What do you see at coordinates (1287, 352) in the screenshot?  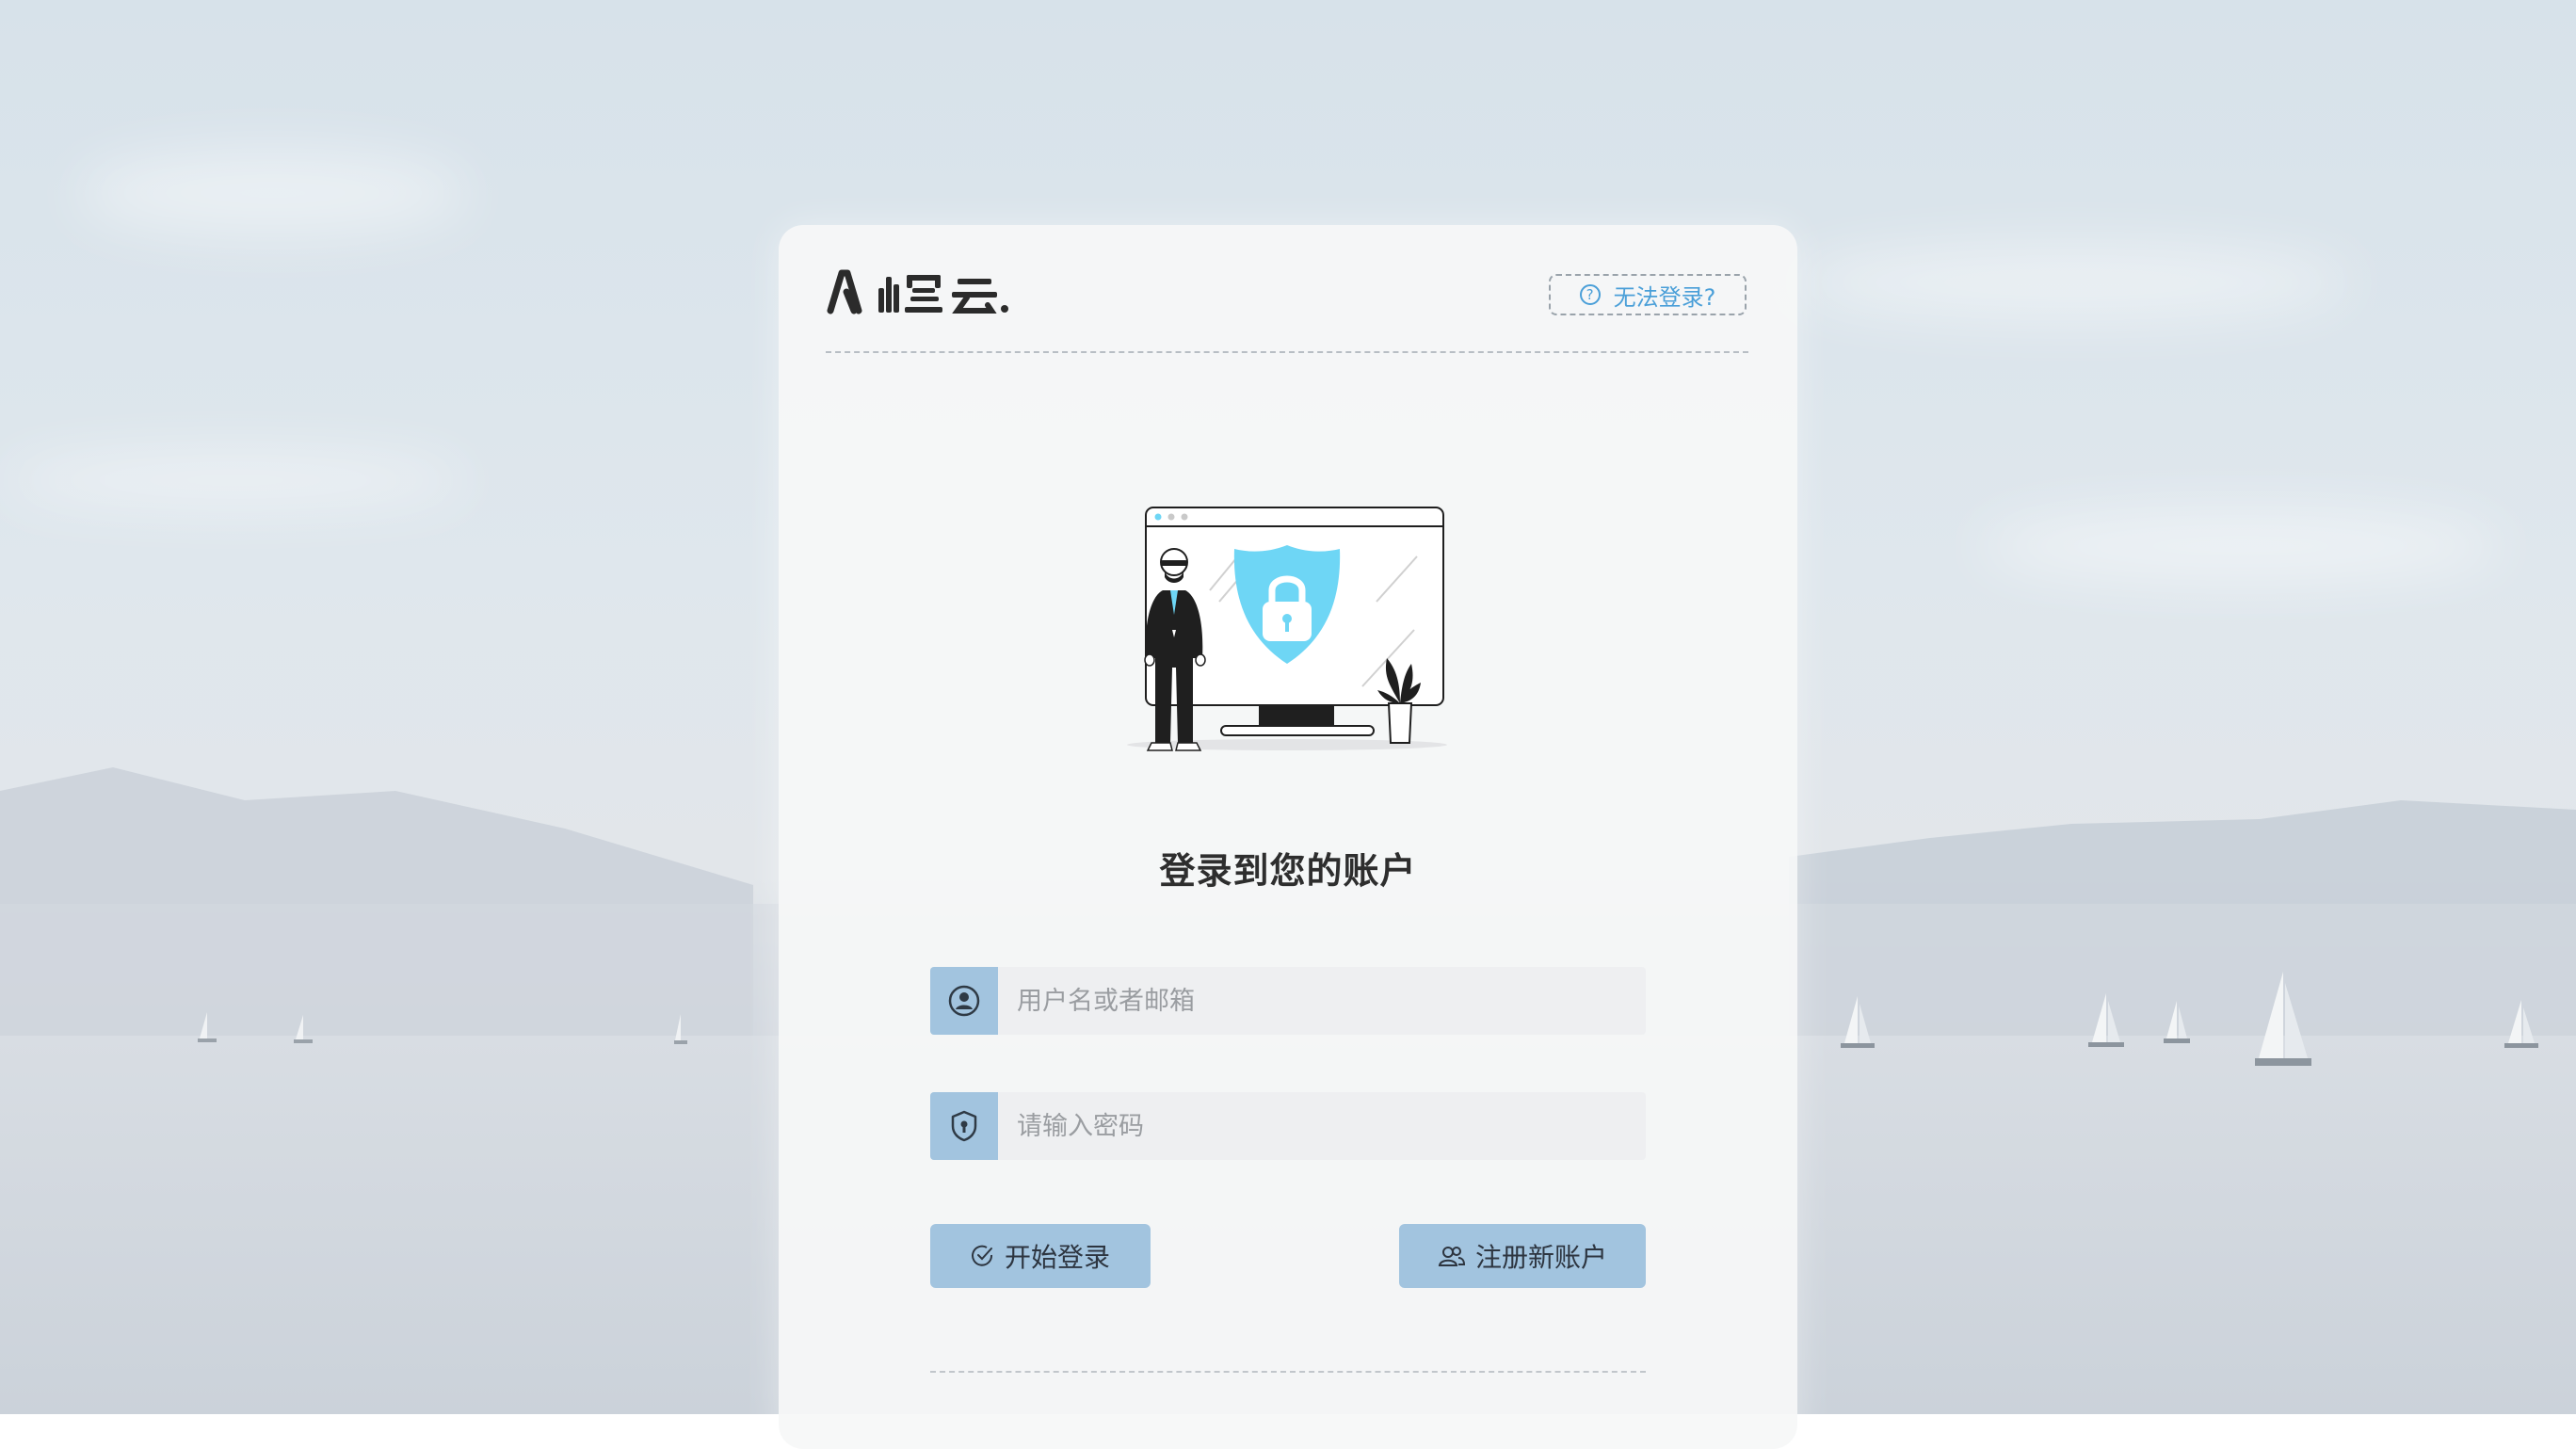 I see `header-divider` at bounding box center [1287, 352].